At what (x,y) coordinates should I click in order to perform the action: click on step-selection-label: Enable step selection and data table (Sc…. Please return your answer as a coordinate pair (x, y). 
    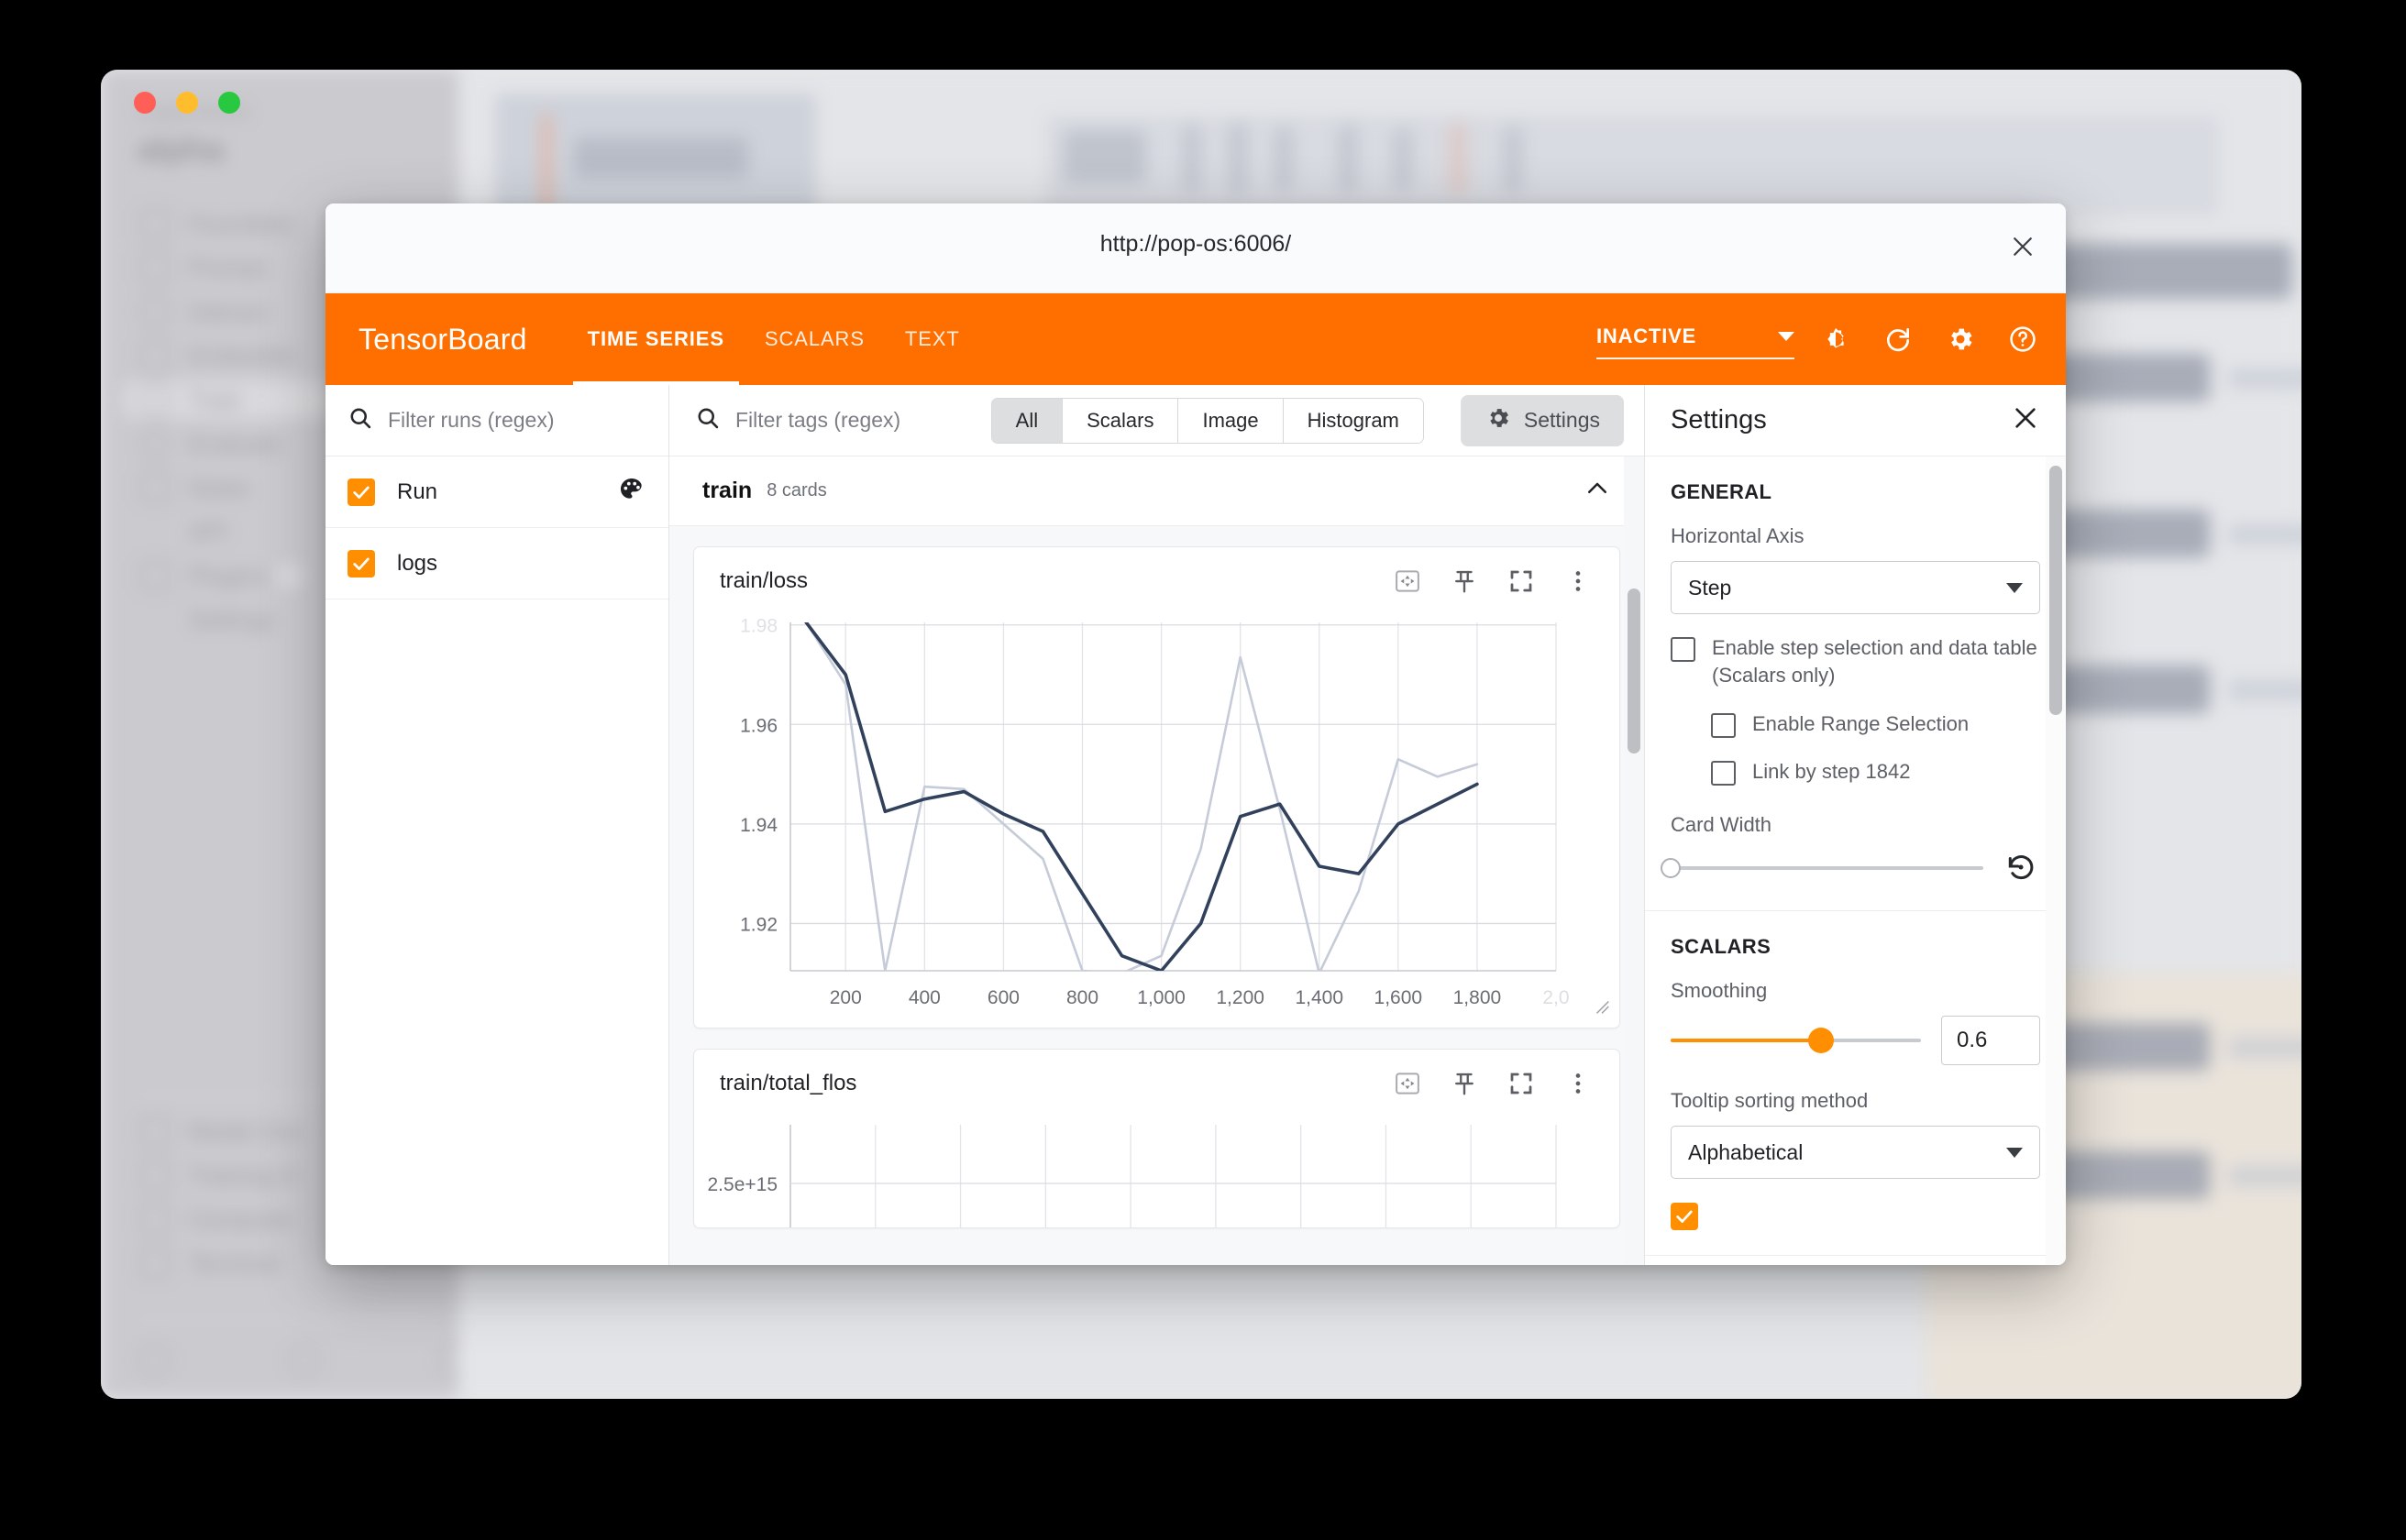
    Looking at the image, I should click on (1874, 662).